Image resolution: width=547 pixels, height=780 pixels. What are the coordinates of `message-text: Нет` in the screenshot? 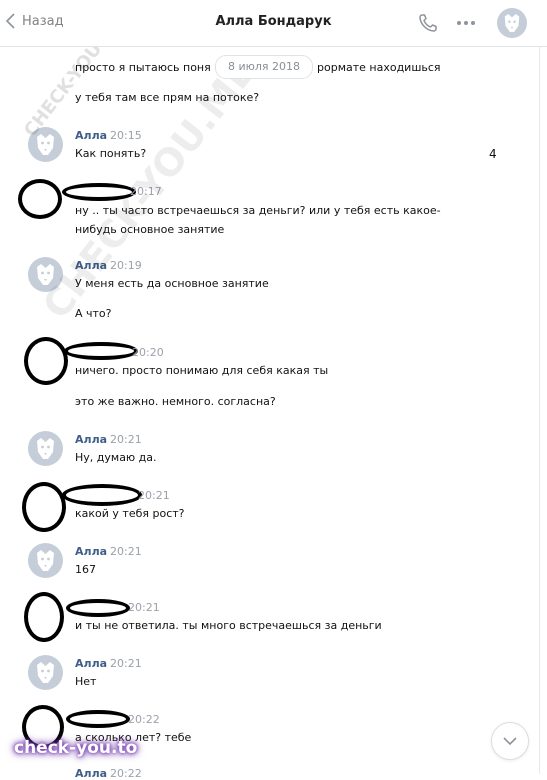 It's located at (86, 681).